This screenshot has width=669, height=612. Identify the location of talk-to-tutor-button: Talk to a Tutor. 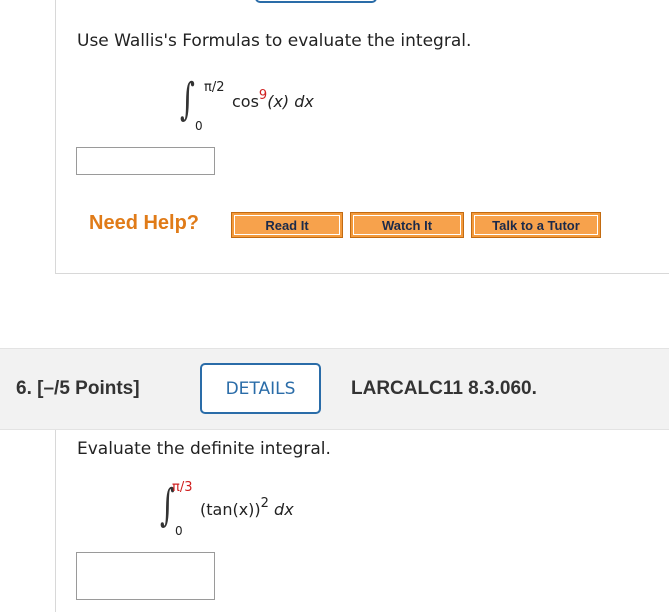
(536, 225).